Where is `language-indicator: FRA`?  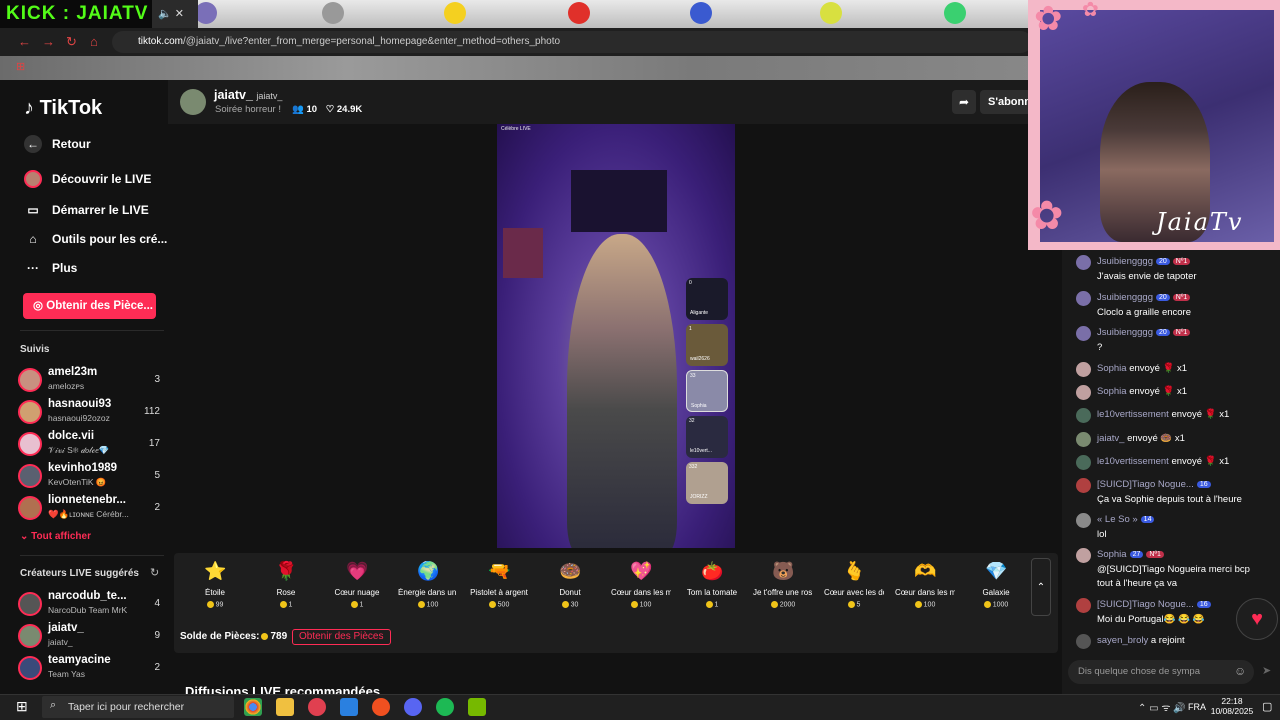
language-indicator: FRA is located at coordinates (1197, 707).